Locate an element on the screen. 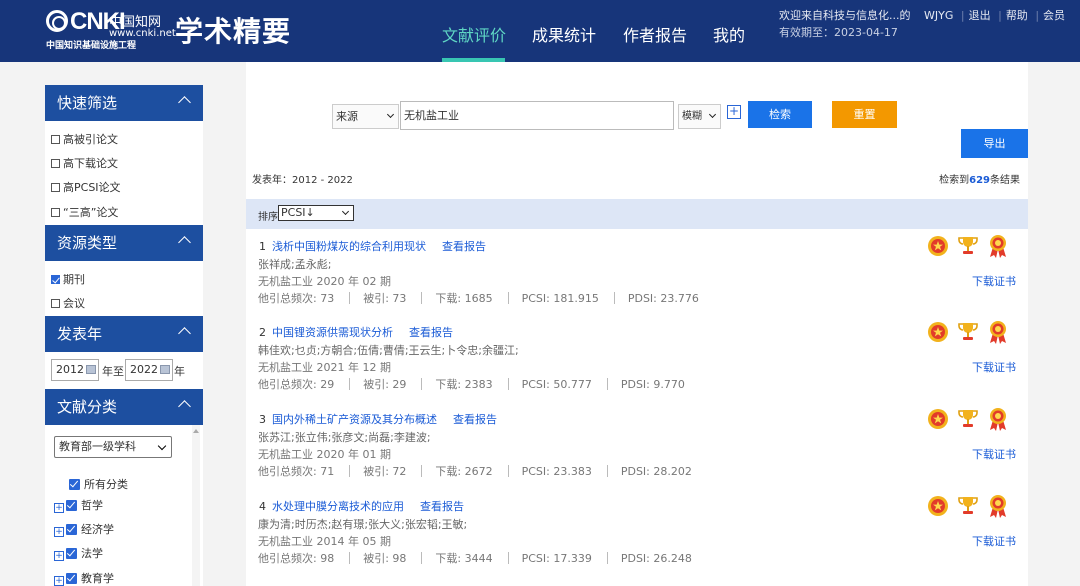 Image resolution: width=1080 pixels, height=586 pixels. doc-class-header: 文献分类 is located at coordinates (124, 407).